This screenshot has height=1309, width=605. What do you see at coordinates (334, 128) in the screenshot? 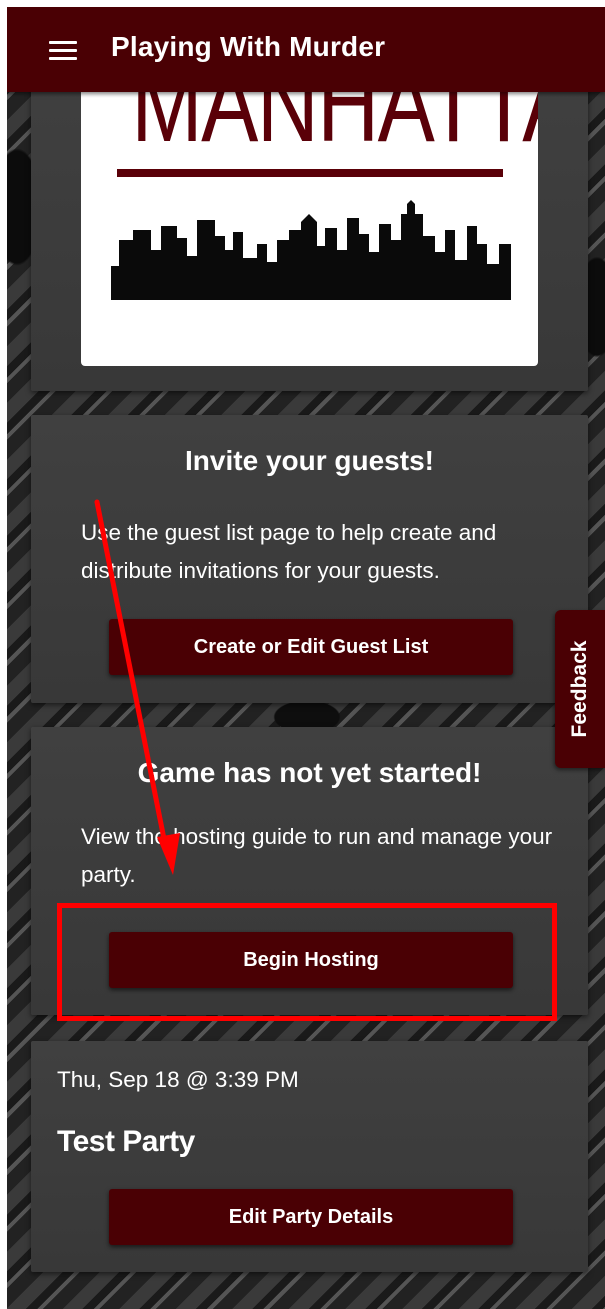
I see `poster-title: MANHATTAN` at bounding box center [334, 128].